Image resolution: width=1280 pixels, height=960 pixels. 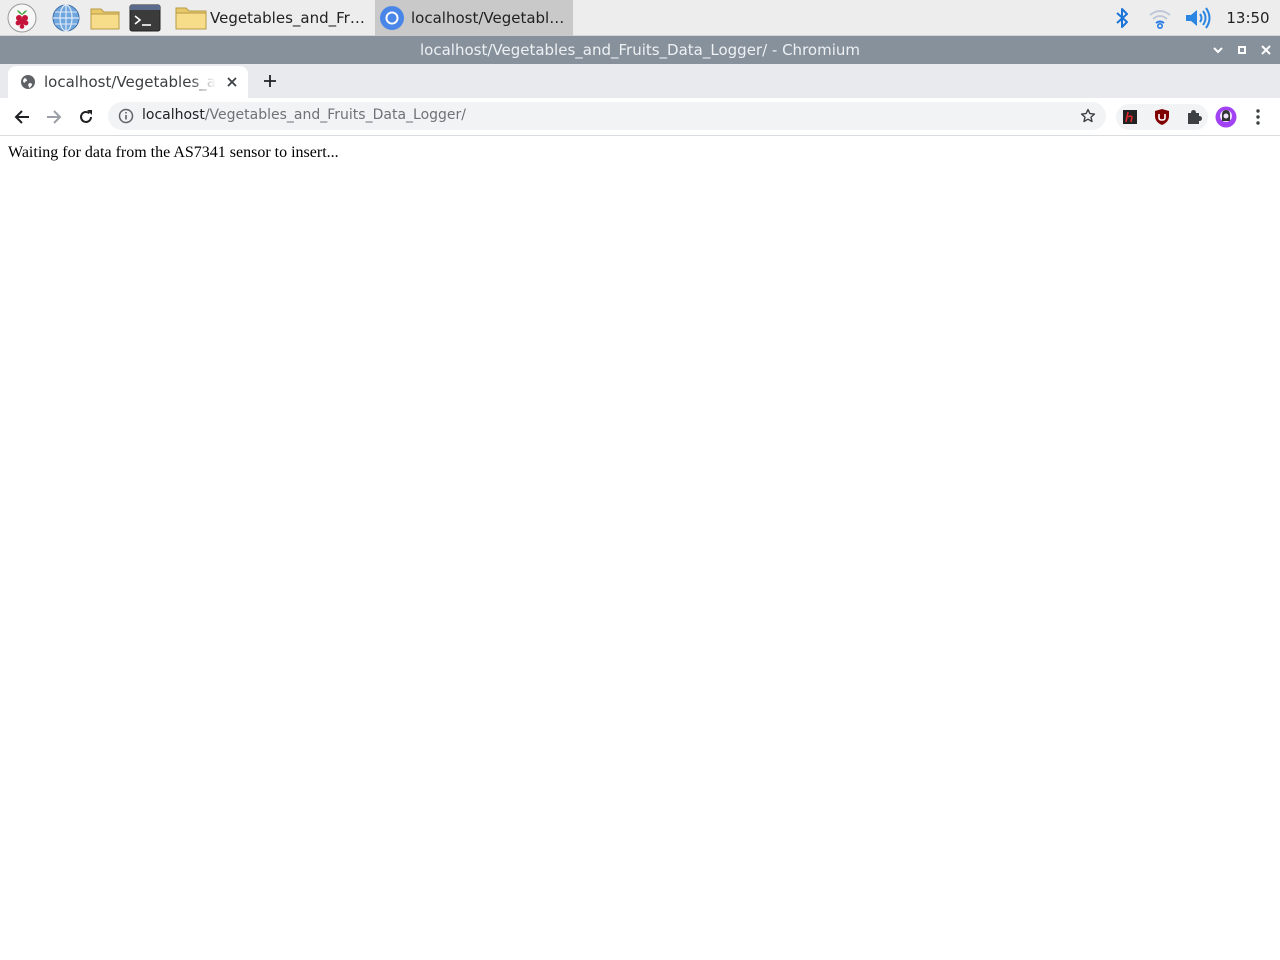 What do you see at coordinates (335, 115) in the screenshot?
I see `url-path: /Vegetables_and_Fruits_Data_Logger/` at bounding box center [335, 115].